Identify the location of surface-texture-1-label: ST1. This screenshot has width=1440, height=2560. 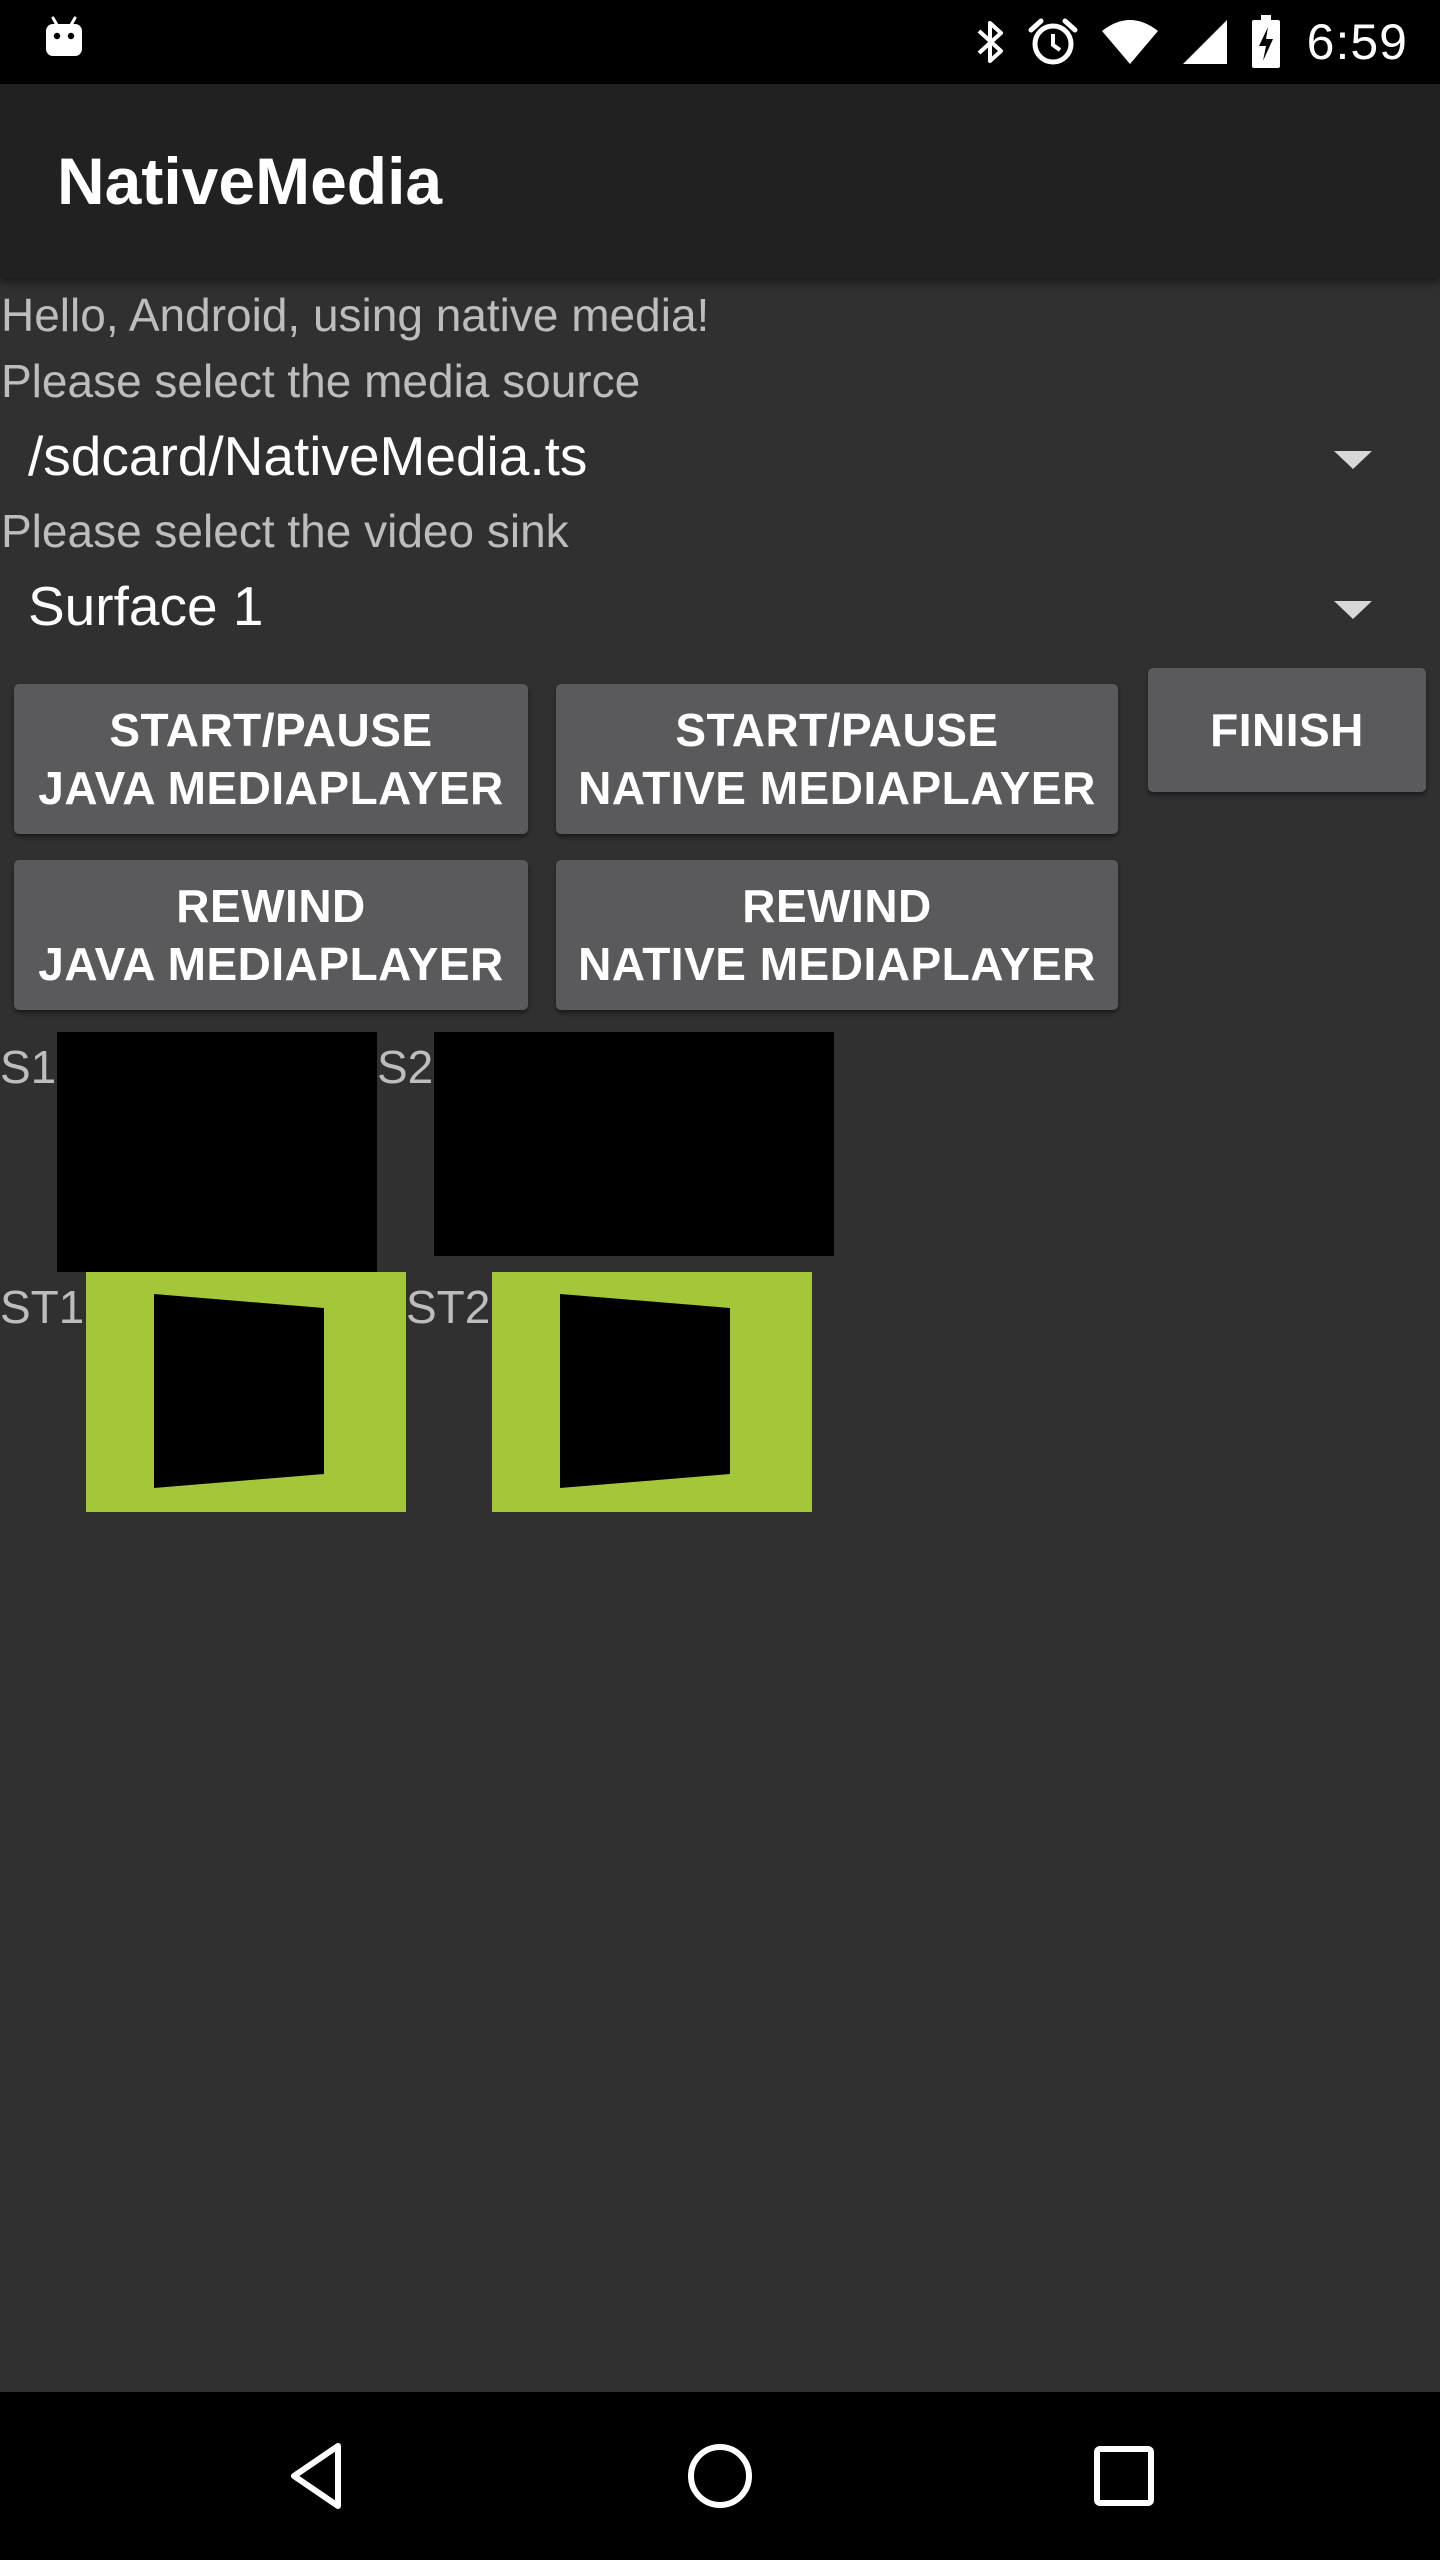
(42, 1307).